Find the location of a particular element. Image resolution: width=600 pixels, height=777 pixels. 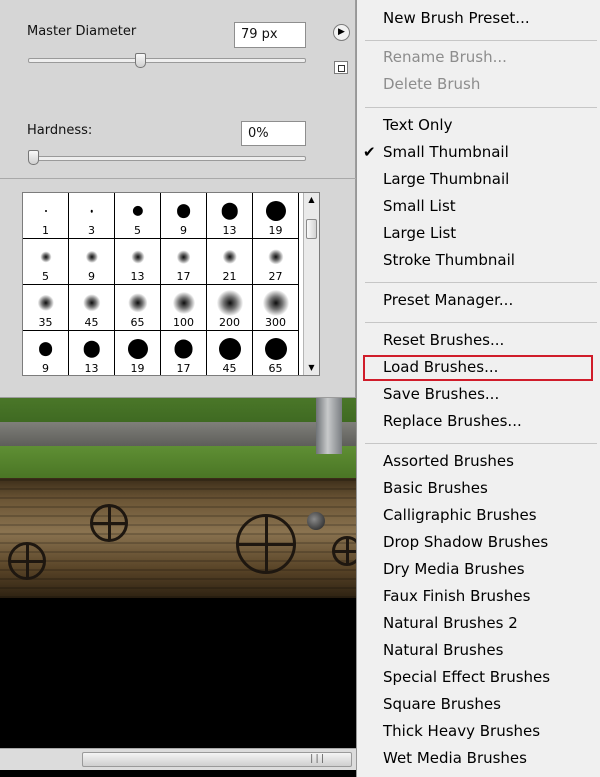

photo-post is located at coordinates (329, 426).